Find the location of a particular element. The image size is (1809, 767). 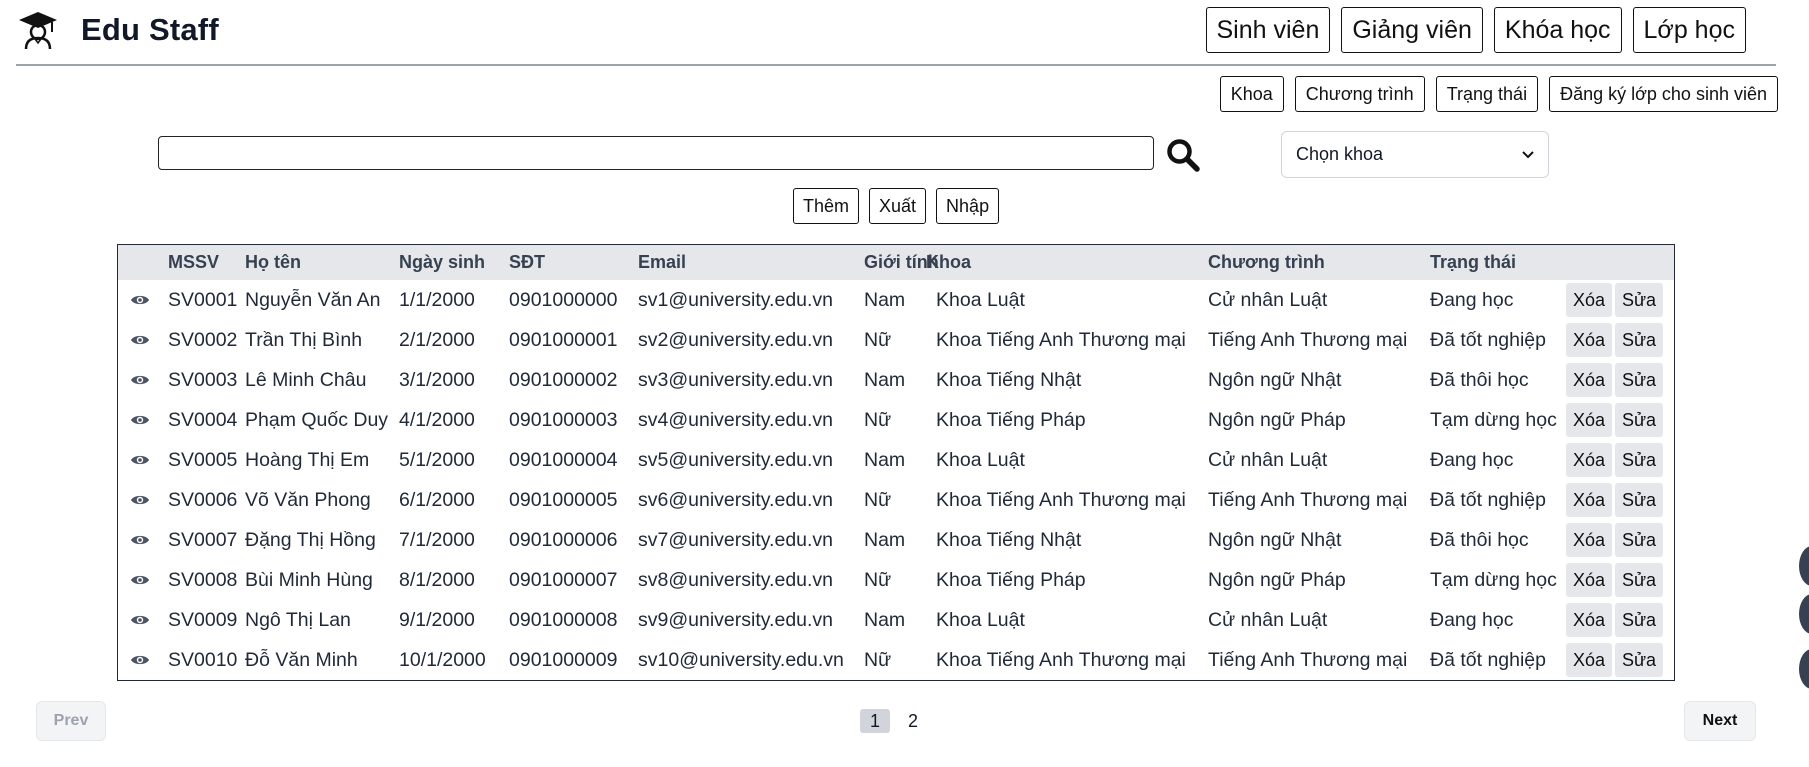

page-2-button: 2 is located at coordinates (913, 721).